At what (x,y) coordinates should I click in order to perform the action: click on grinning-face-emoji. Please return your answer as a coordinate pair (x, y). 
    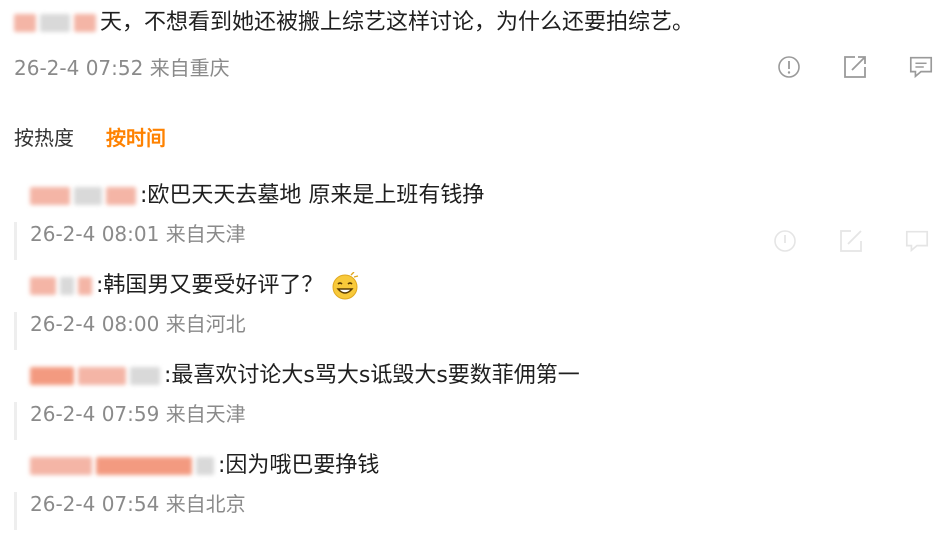
    Looking at the image, I should click on (345, 285).